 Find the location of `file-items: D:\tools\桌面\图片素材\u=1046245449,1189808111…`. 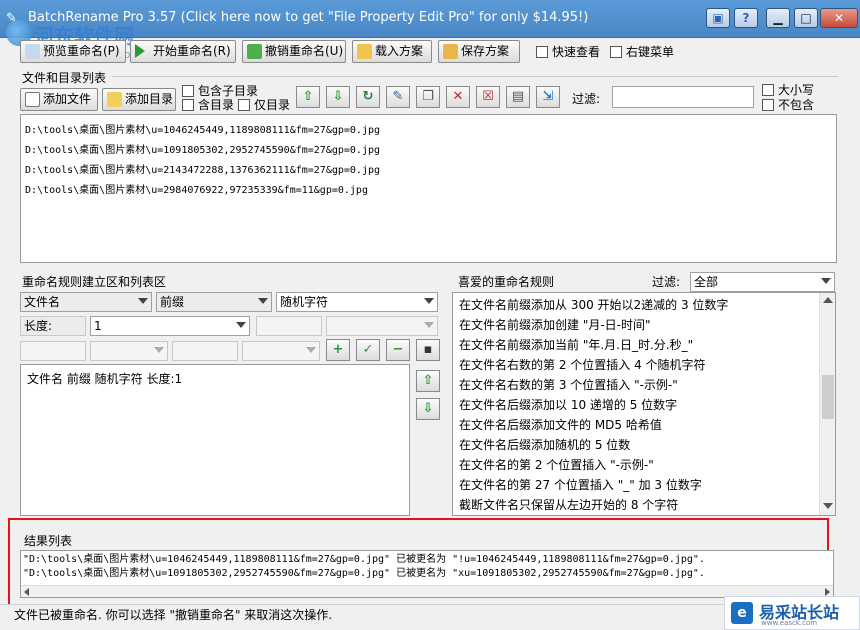

file-items: D:\tools\桌面\图片素材\u=1046245449,1189808111… is located at coordinates (430, 161).